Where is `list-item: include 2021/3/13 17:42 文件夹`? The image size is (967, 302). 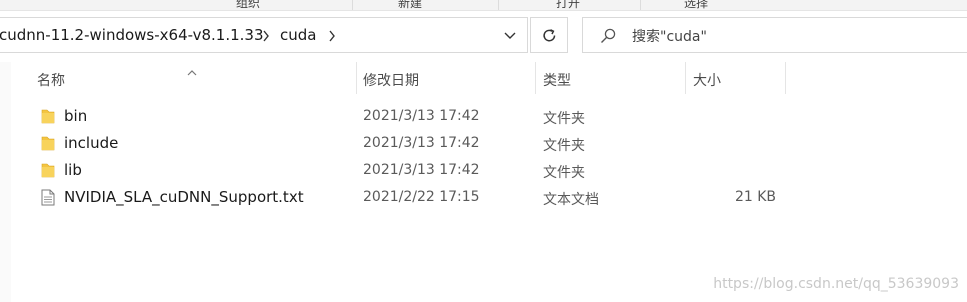
list-item: include 2021/3/13 17:42 文件夹 is located at coordinates (400, 143).